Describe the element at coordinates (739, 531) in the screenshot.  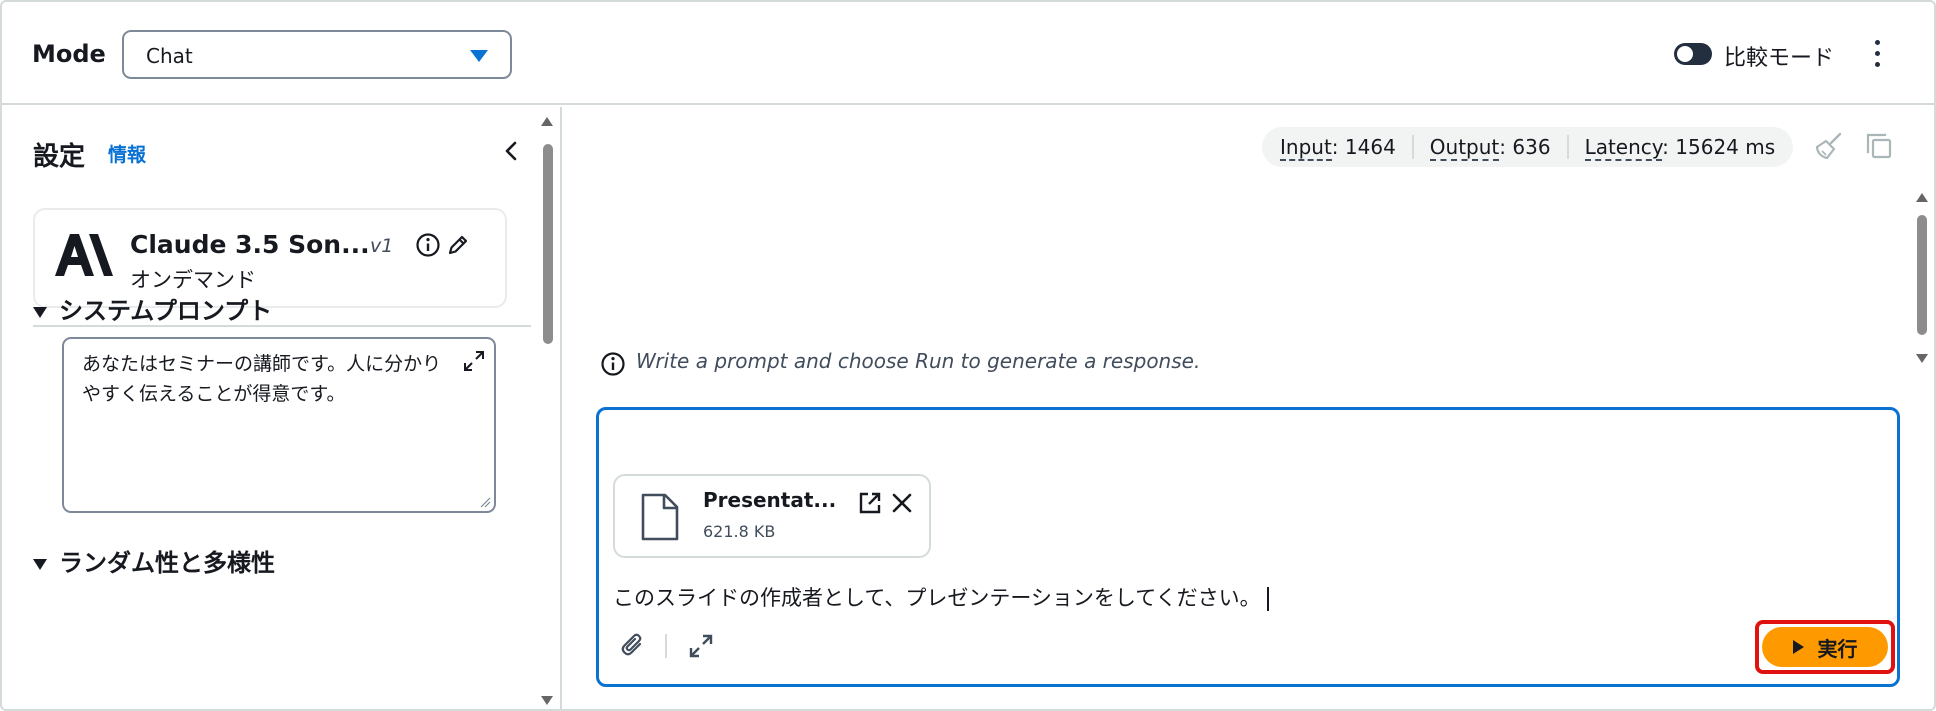
I see `attachment-size: 621.8 KB` at that location.